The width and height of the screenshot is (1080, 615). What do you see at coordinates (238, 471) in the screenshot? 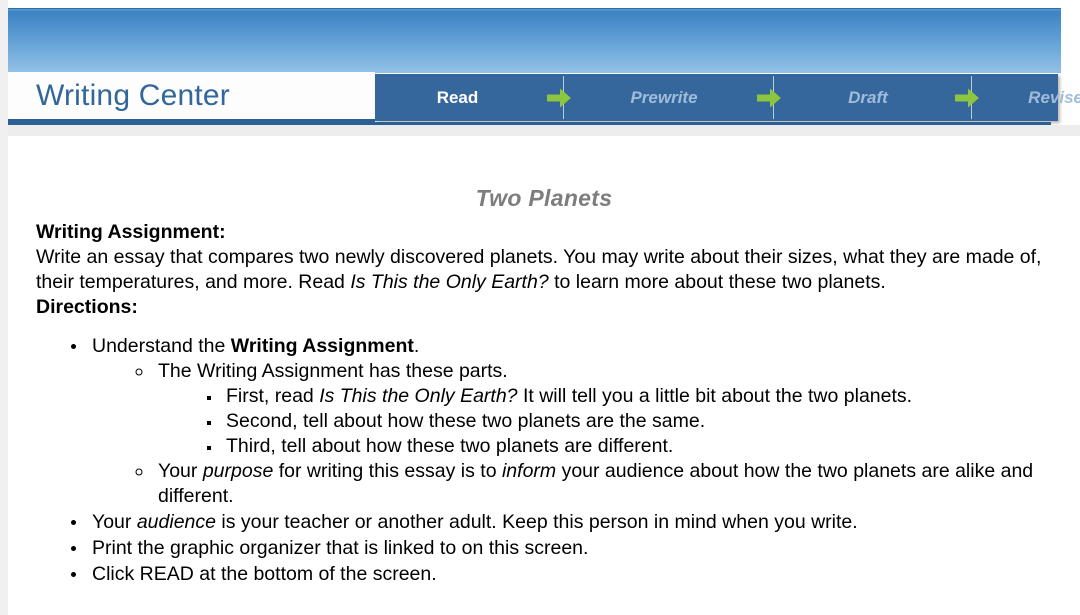
I see `purpose-emphasis: purpose` at bounding box center [238, 471].